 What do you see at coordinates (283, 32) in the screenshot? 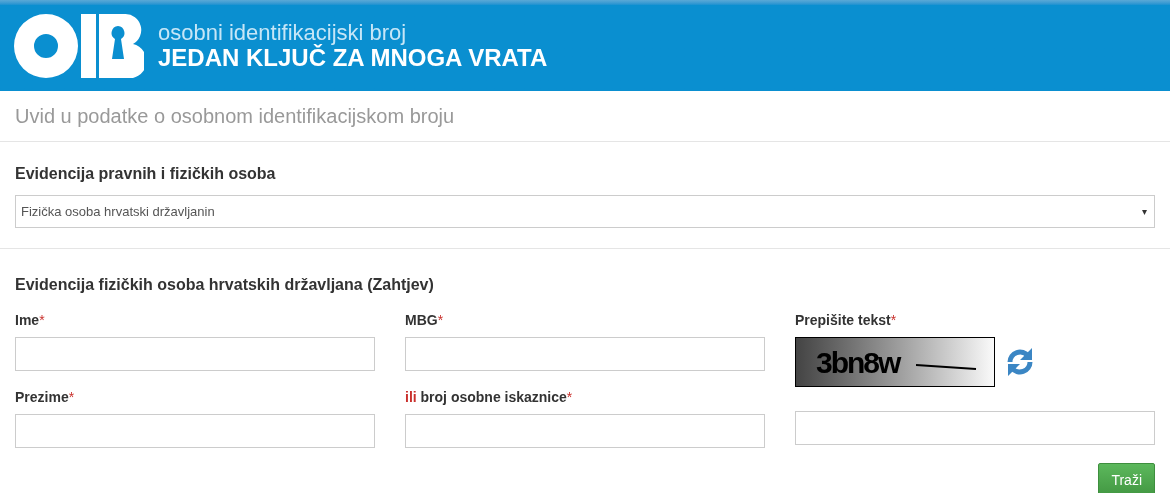
I see `site-subtitle: osobni identifikacijski broj` at bounding box center [283, 32].